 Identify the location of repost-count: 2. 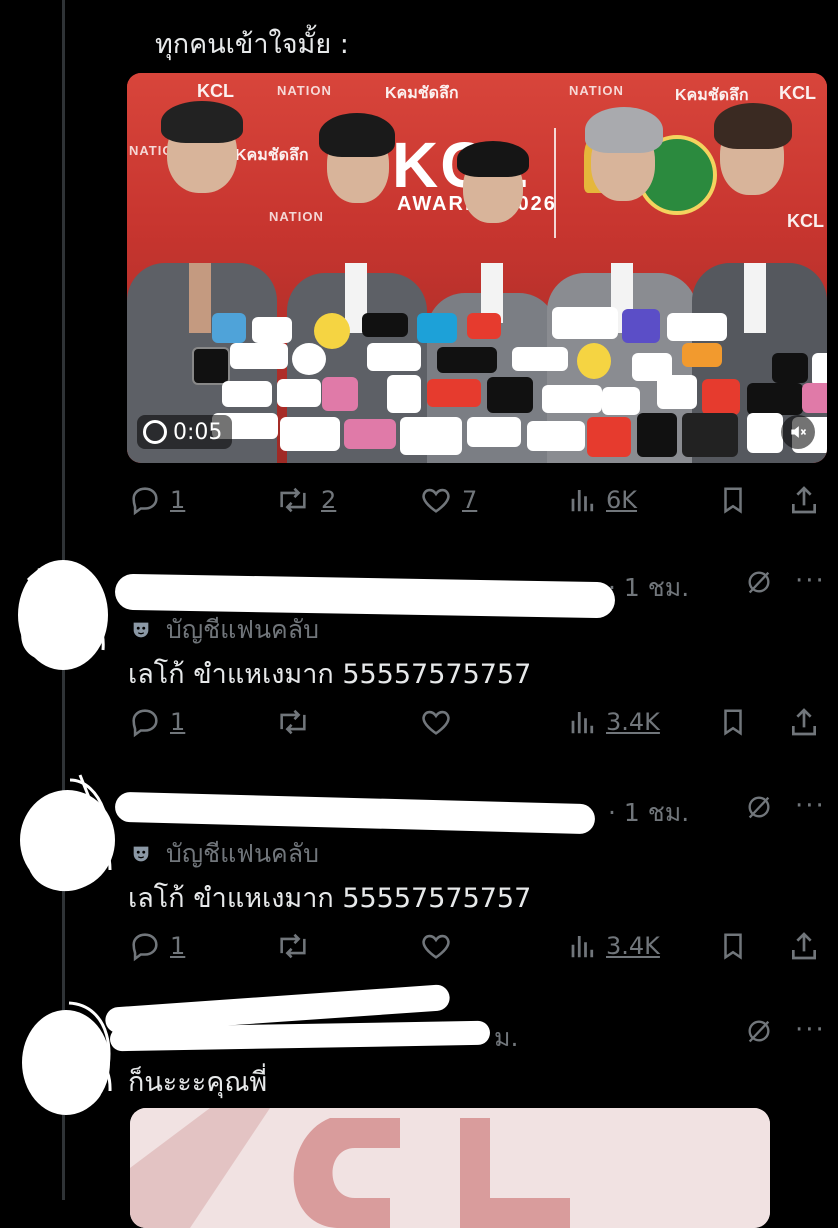
(329, 500).